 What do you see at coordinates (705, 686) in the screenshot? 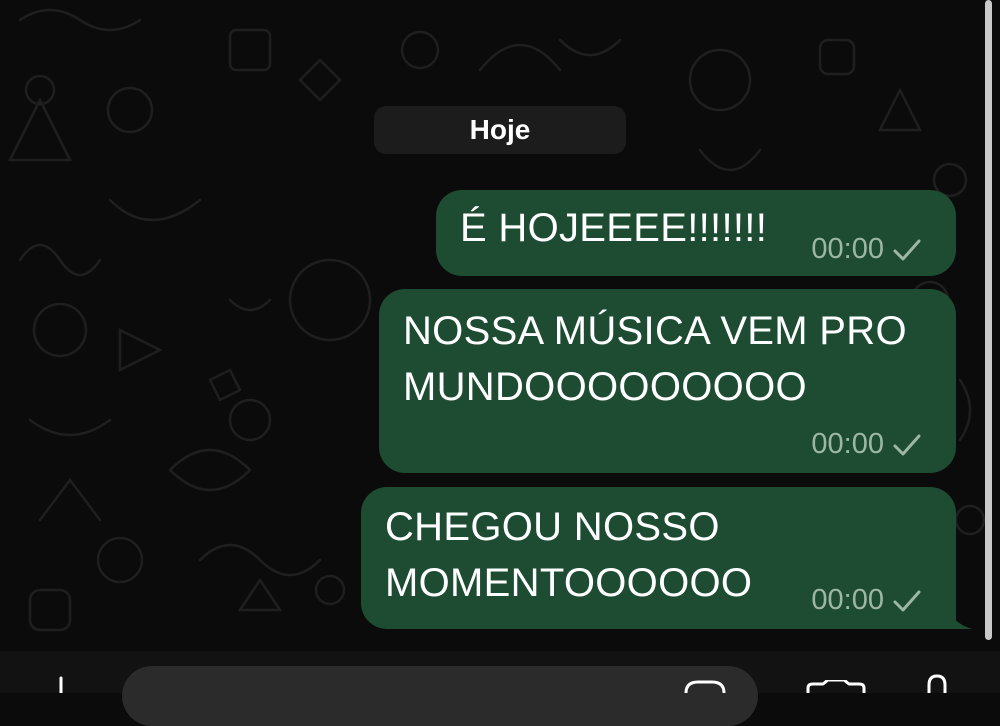
I see `sticker-icon` at bounding box center [705, 686].